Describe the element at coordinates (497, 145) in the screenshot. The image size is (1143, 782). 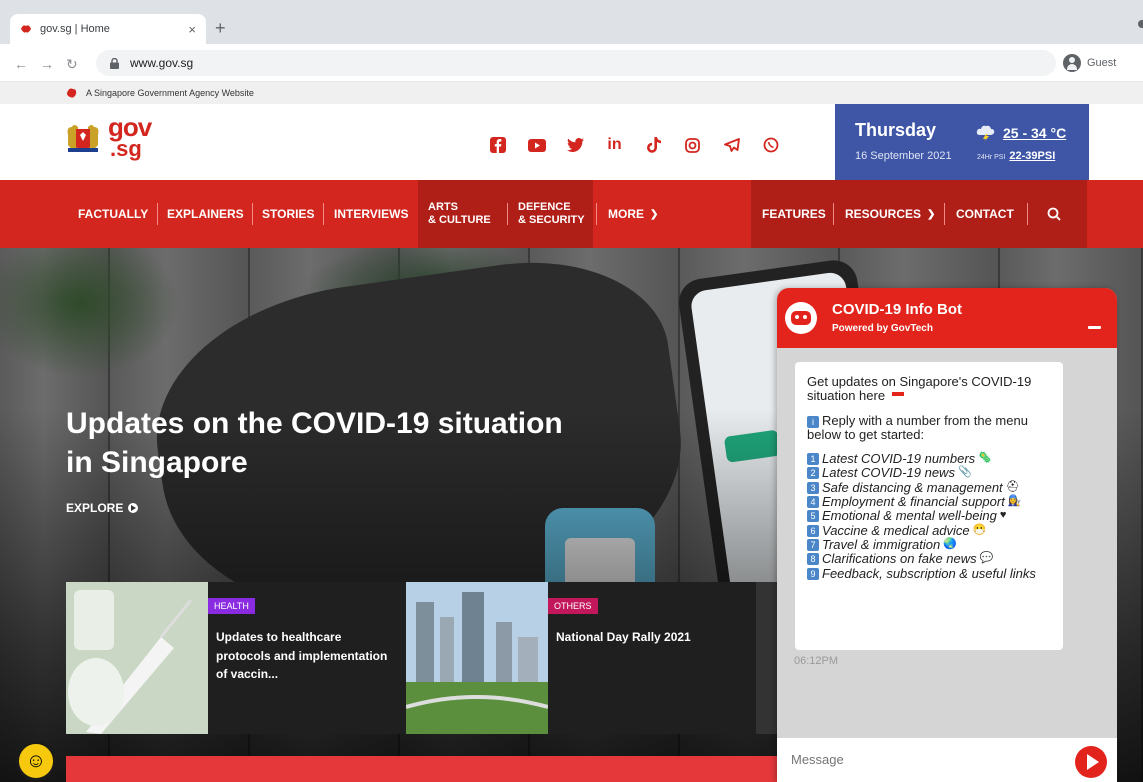
I see `facebook-icon` at that location.